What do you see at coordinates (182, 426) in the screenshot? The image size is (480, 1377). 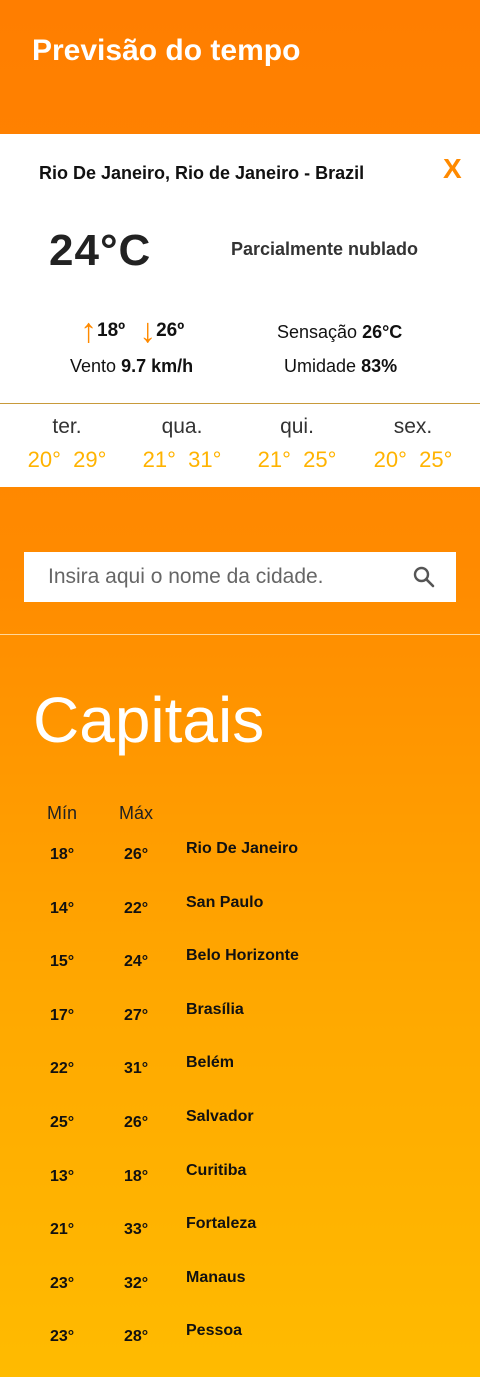 I see `forecast-day-name: qua.` at bounding box center [182, 426].